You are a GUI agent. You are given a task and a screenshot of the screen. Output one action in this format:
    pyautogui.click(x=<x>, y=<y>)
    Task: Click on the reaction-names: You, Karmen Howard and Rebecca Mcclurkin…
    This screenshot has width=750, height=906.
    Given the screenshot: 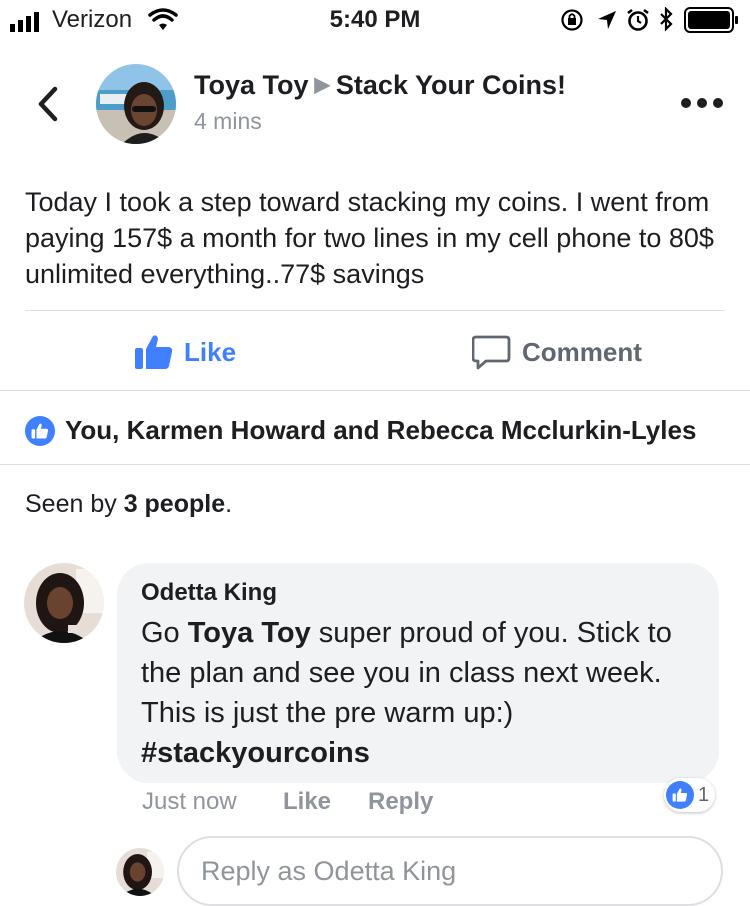 What is the action you would take?
    pyautogui.click(x=381, y=430)
    